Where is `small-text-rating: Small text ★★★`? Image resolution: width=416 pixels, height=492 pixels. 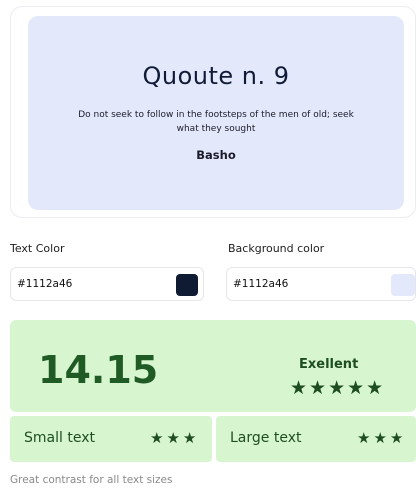
small-text-rating: Small text ★★★ is located at coordinates (111, 439).